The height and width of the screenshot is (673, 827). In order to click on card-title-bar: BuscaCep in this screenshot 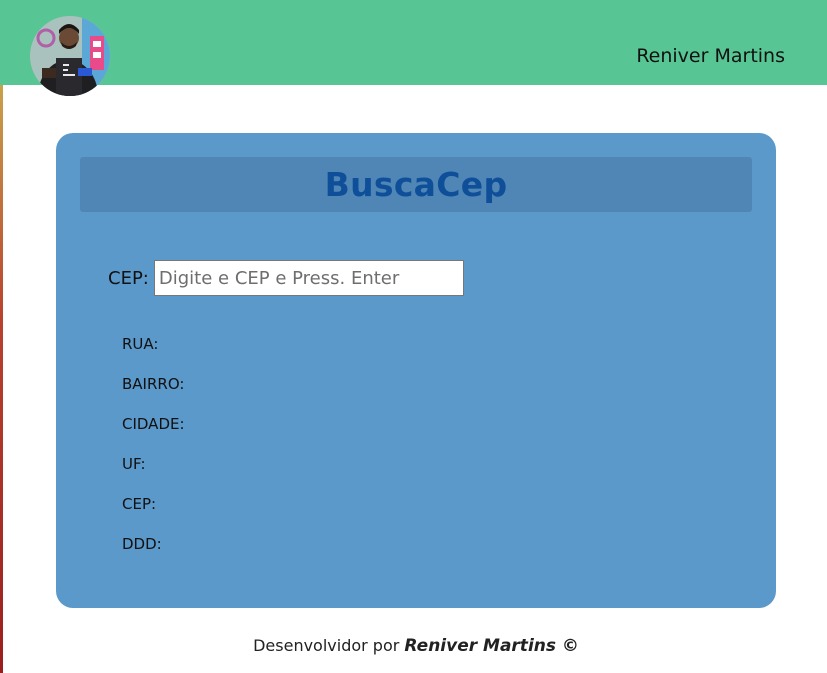, I will do `click(416, 184)`.